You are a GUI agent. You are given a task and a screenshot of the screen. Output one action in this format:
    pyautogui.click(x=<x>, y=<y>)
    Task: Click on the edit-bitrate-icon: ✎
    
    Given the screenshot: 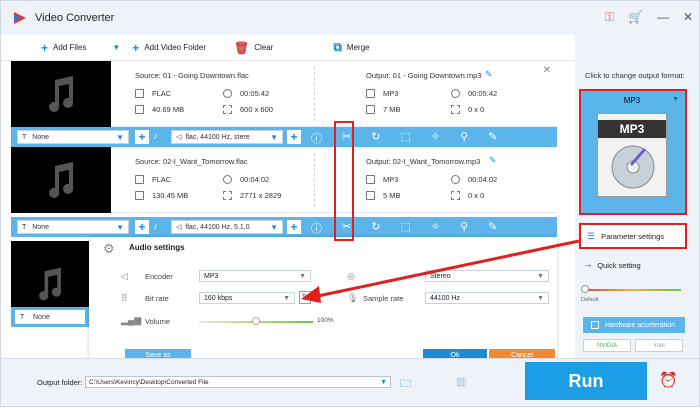 What is the action you would take?
    pyautogui.click(x=305, y=297)
    